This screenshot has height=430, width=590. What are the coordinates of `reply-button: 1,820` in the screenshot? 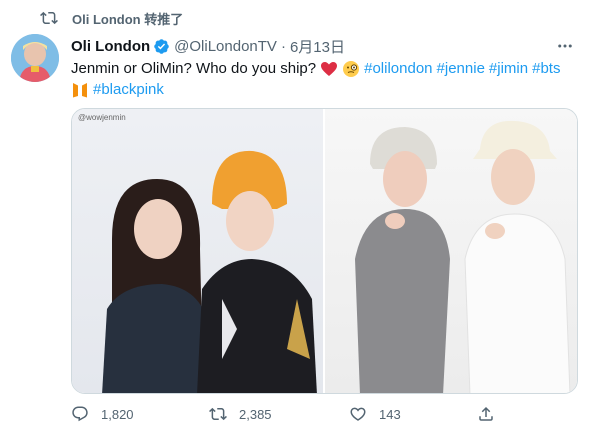 It's located at (102, 414).